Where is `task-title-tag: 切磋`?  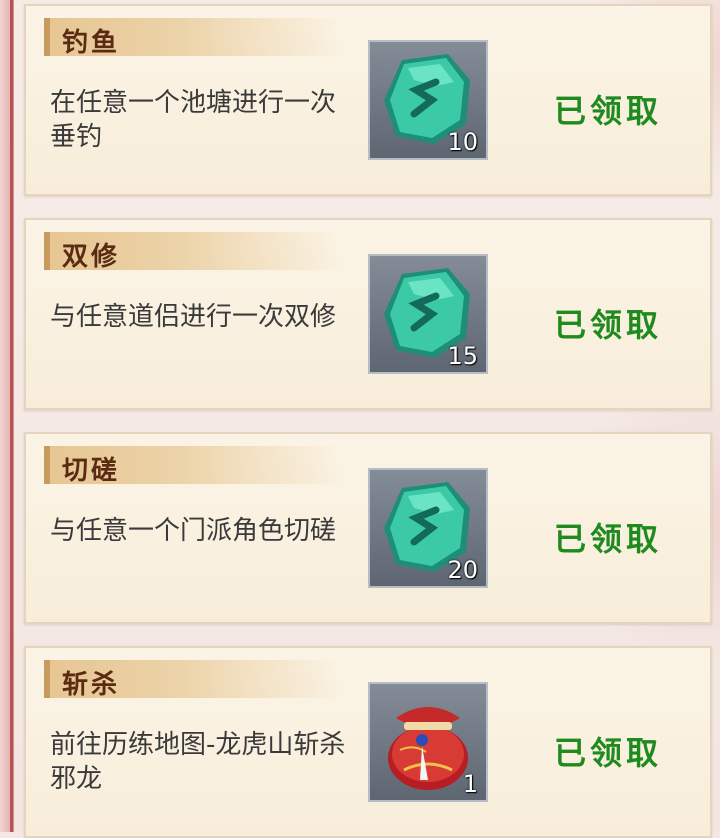 task-title-tag: 切磋 is located at coordinates (194, 466).